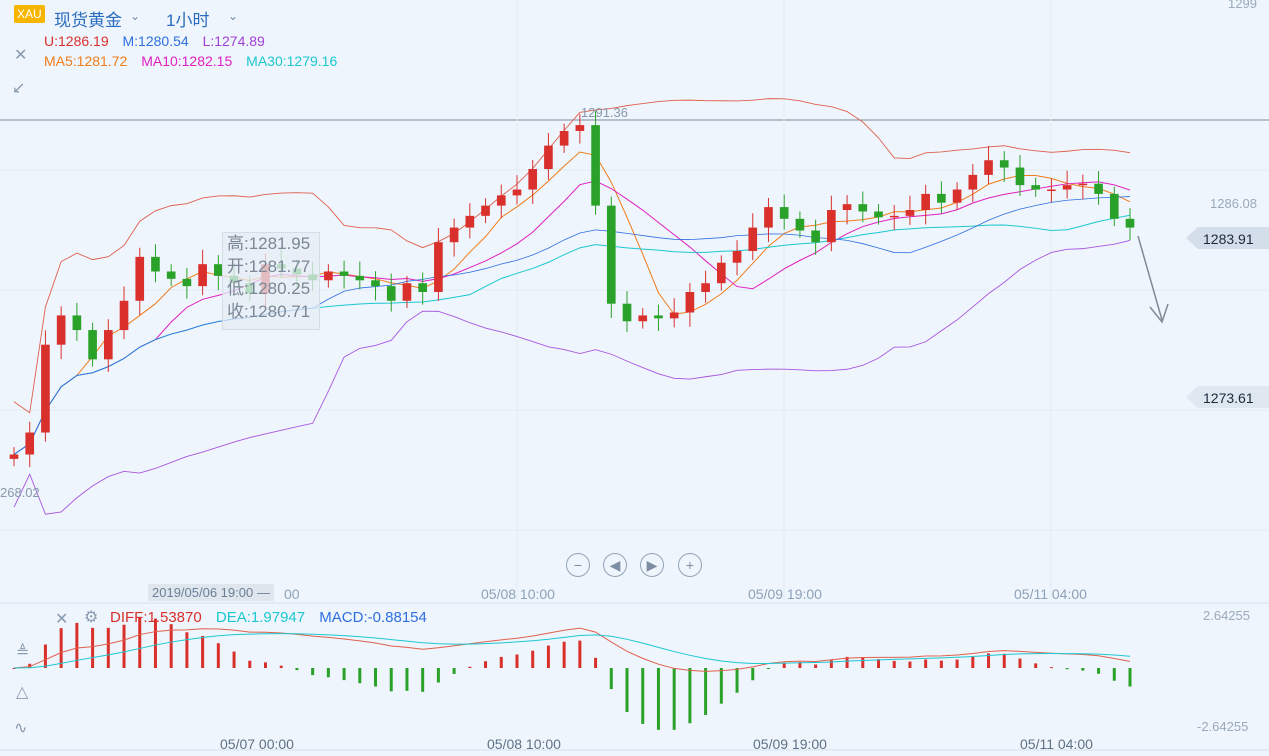 This screenshot has width=1269, height=756. What do you see at coordinates (373, 617) in the screenshot?
I see `macd-label: MACD:-0.88154` at bounding box center [373, 617].